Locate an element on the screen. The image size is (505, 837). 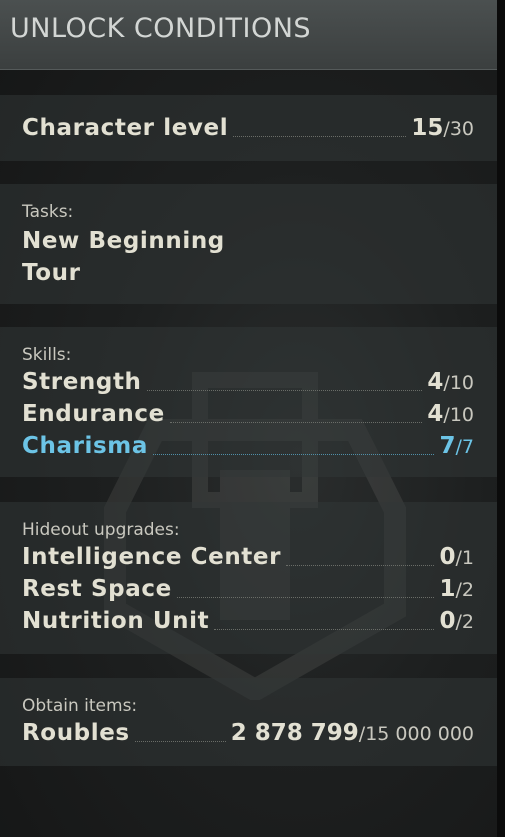
obtain-row-roubles: Roubles 2 878 799 / 15 000 000 is located at coordinates (248, 736).